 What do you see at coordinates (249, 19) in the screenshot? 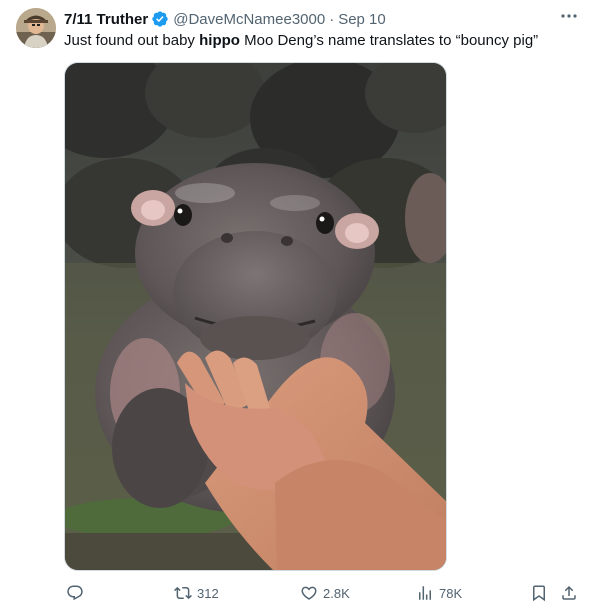
I see `user-handle: @DaveMcNamee3000` at bounding box center [249, 19].